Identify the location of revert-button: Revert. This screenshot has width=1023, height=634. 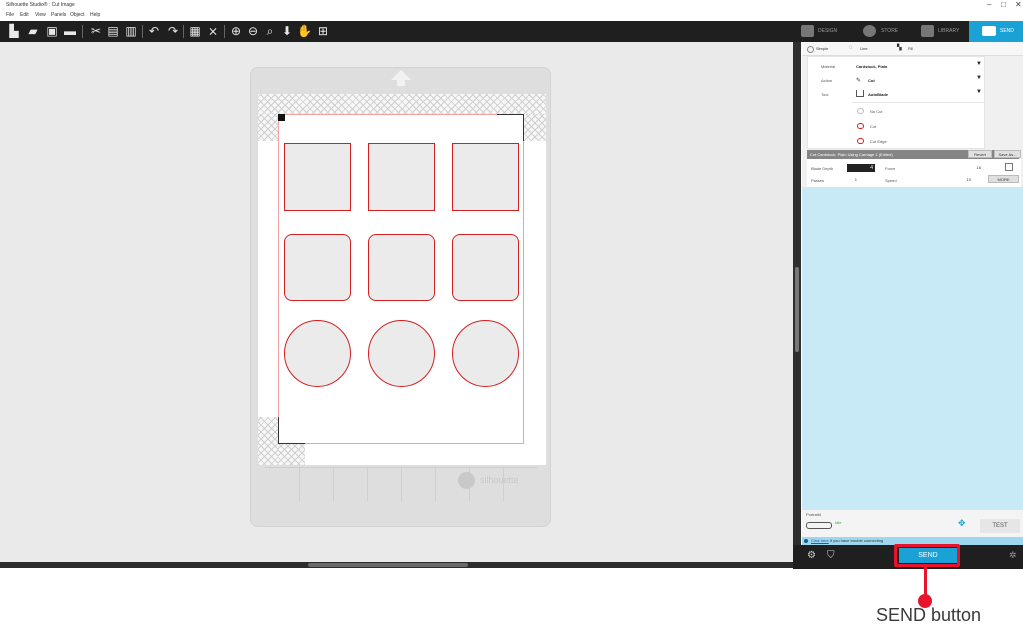
(980, 154).